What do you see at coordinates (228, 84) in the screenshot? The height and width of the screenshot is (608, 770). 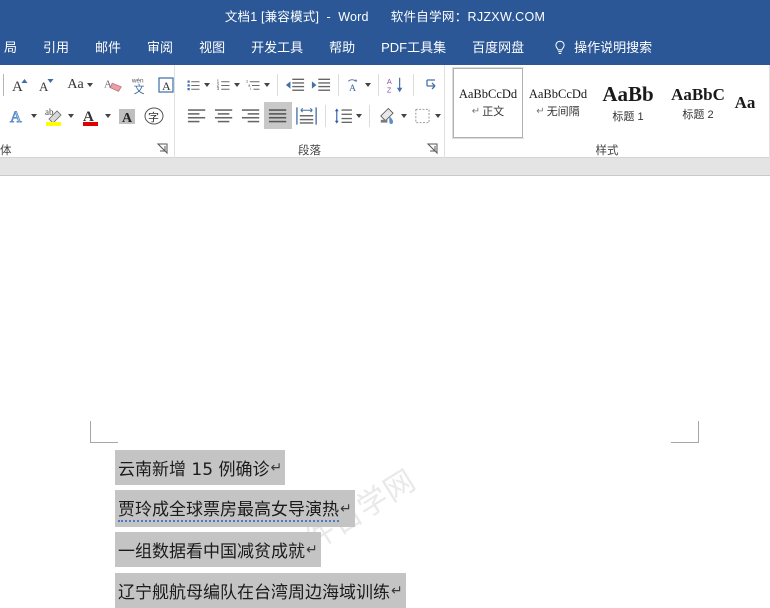 I see `numbering-button: 1 2 3` at bounding box center [228, 84].